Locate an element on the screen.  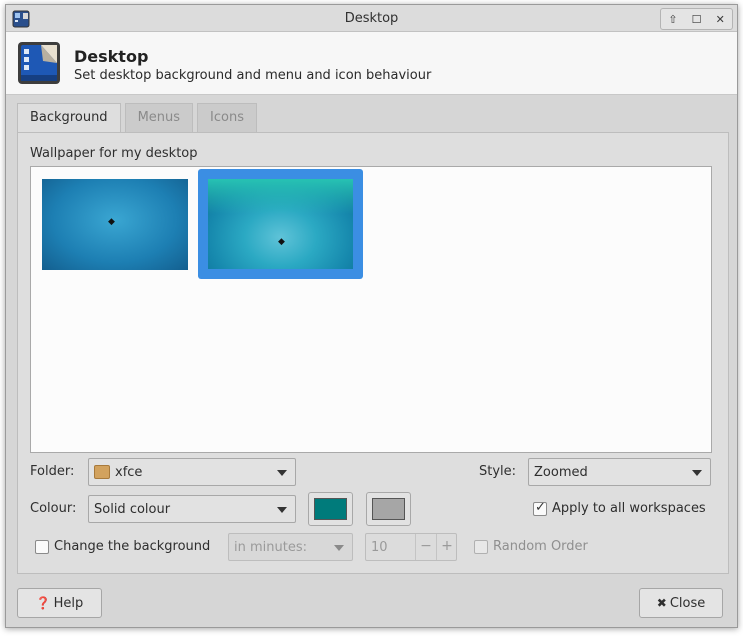
wallpaper-thumbnail: ◆ is located at coordinates (115, 224).